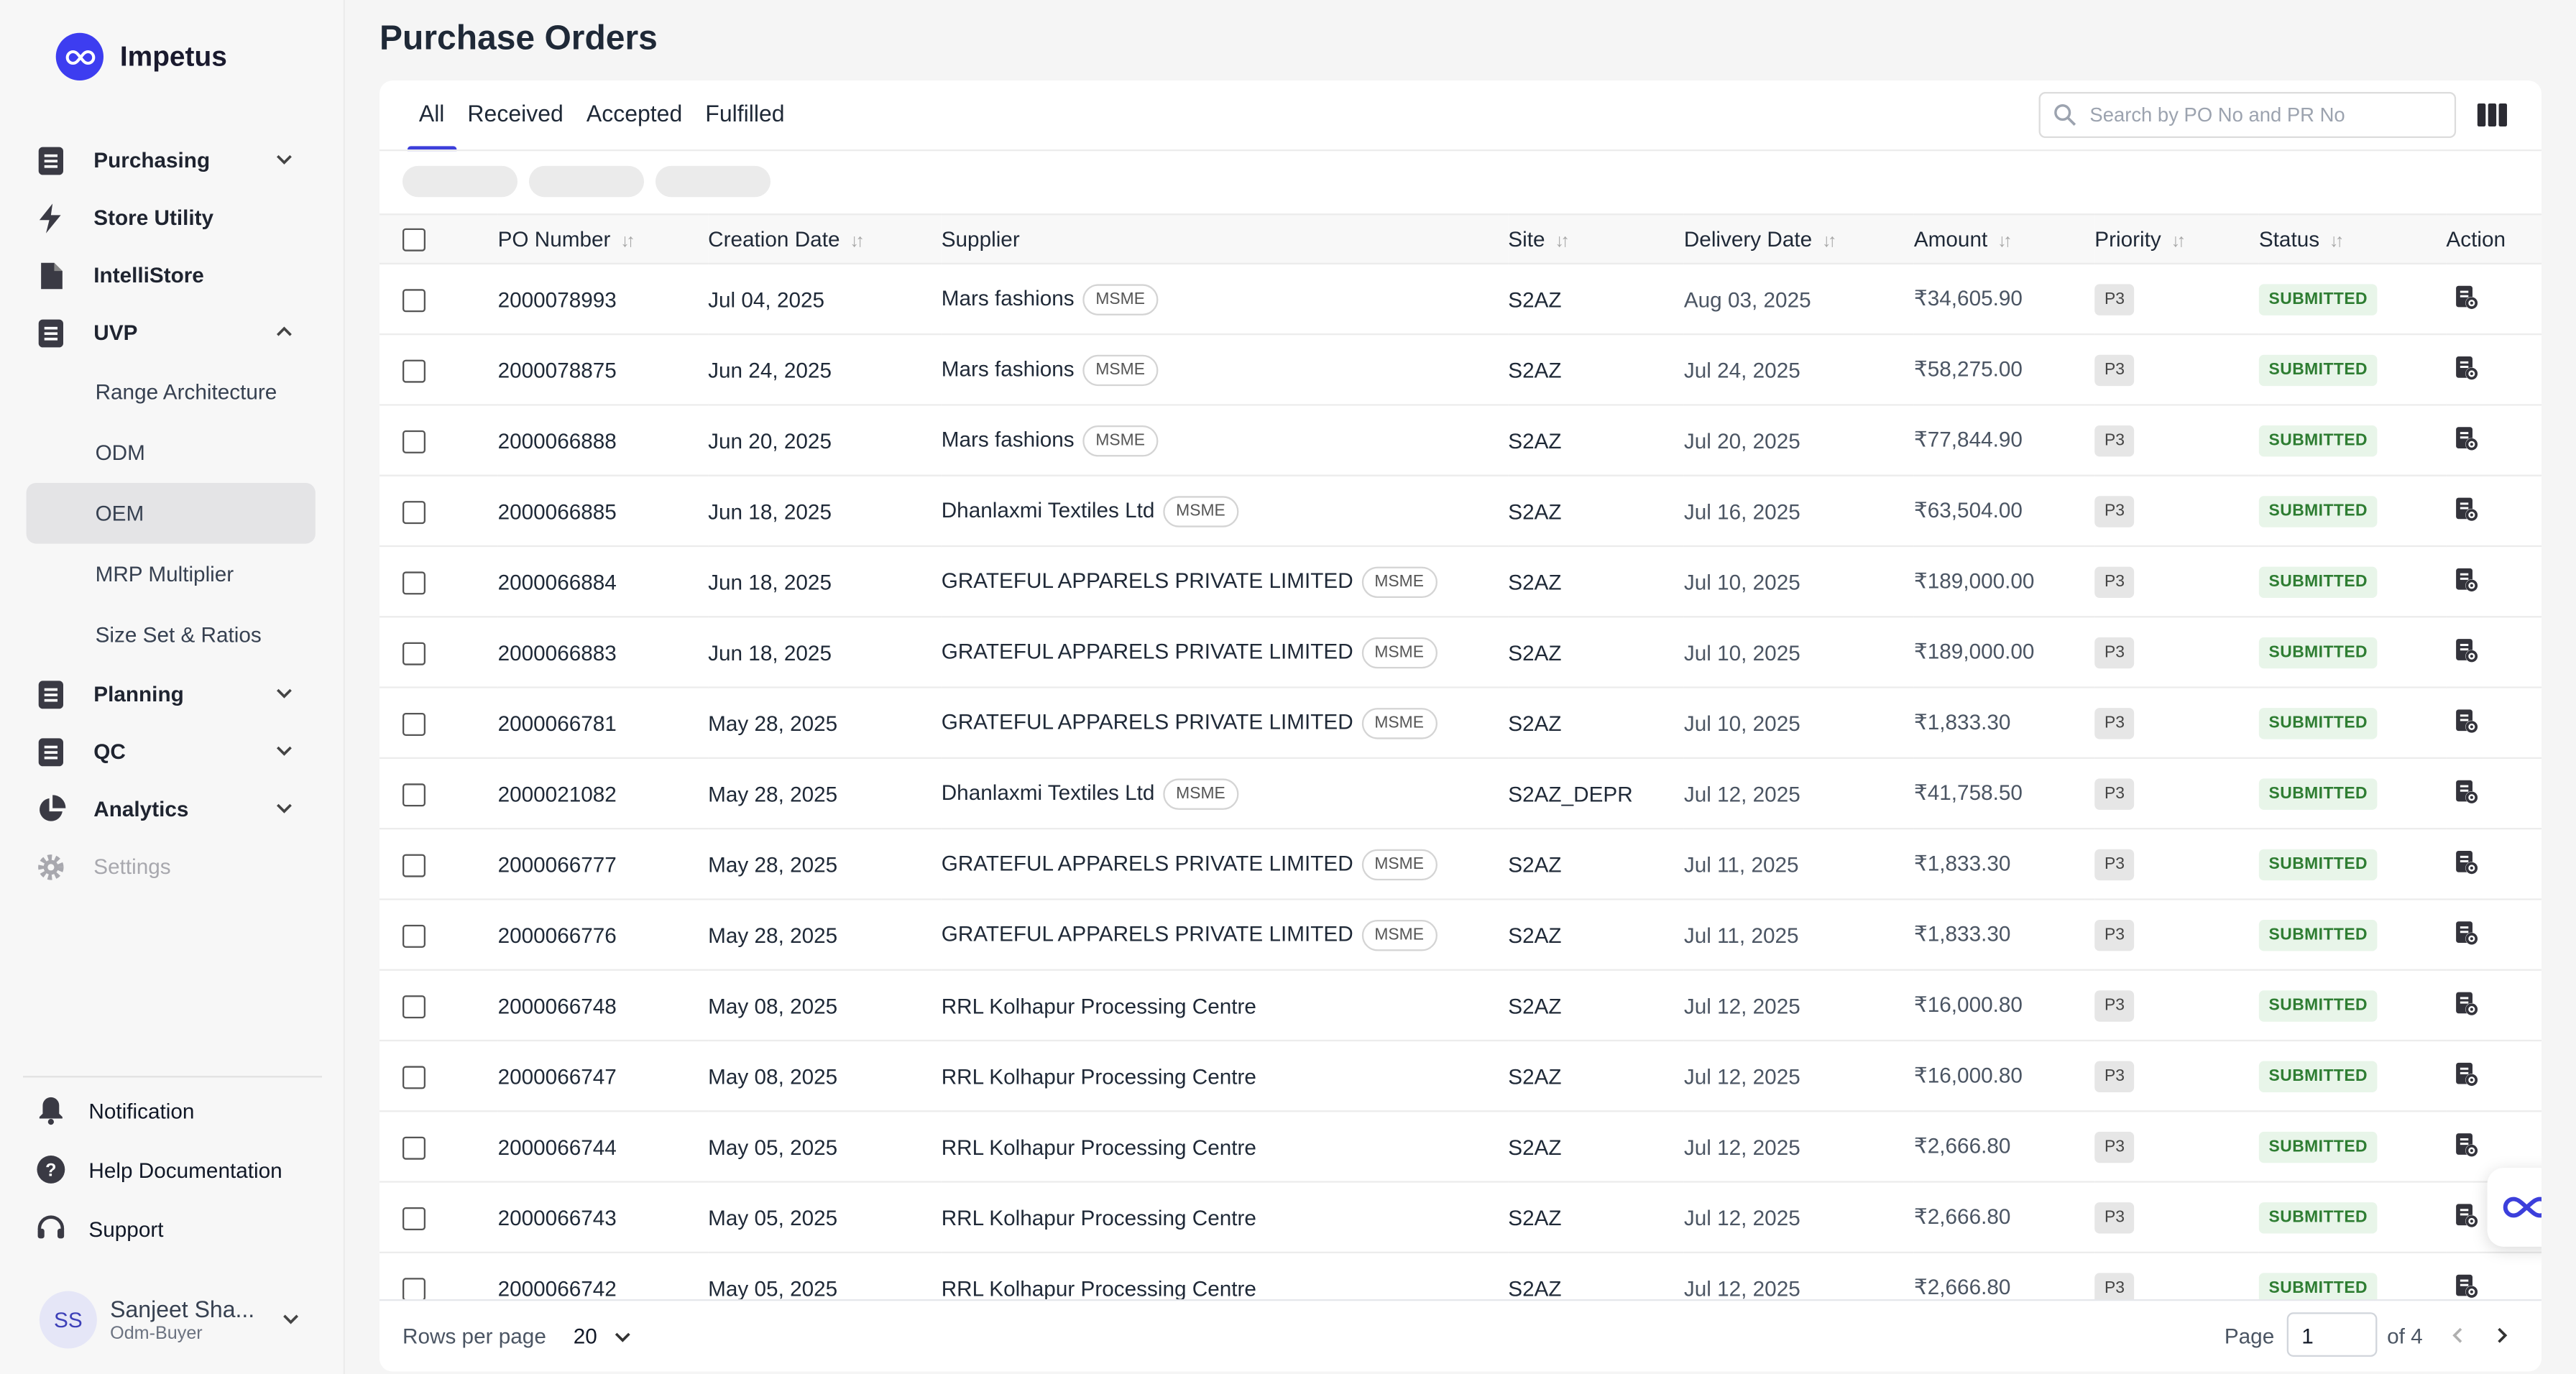 The width and height of the screenshot is (2576, 1374). Describe the element at coordinates (603, 581) in the screenshot. I see `po-number-cell: 2000066884` at that location.